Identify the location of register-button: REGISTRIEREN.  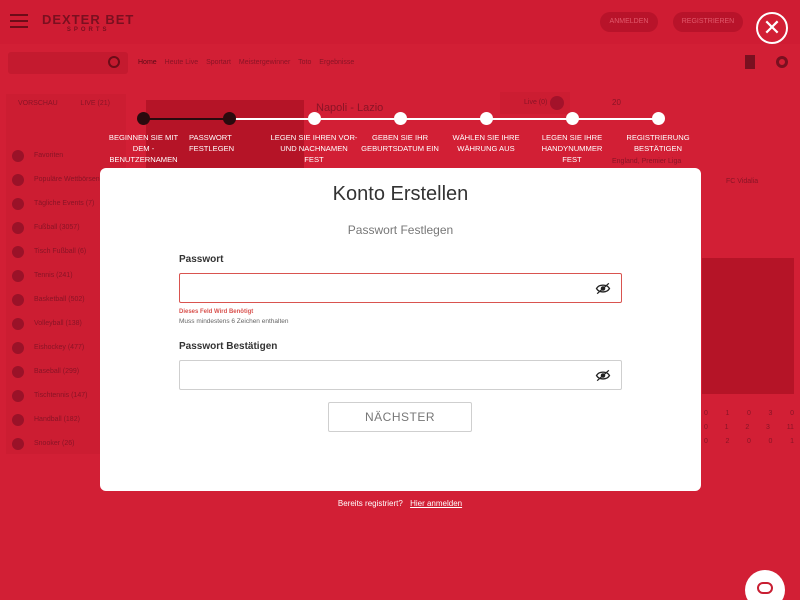
(708, 22).